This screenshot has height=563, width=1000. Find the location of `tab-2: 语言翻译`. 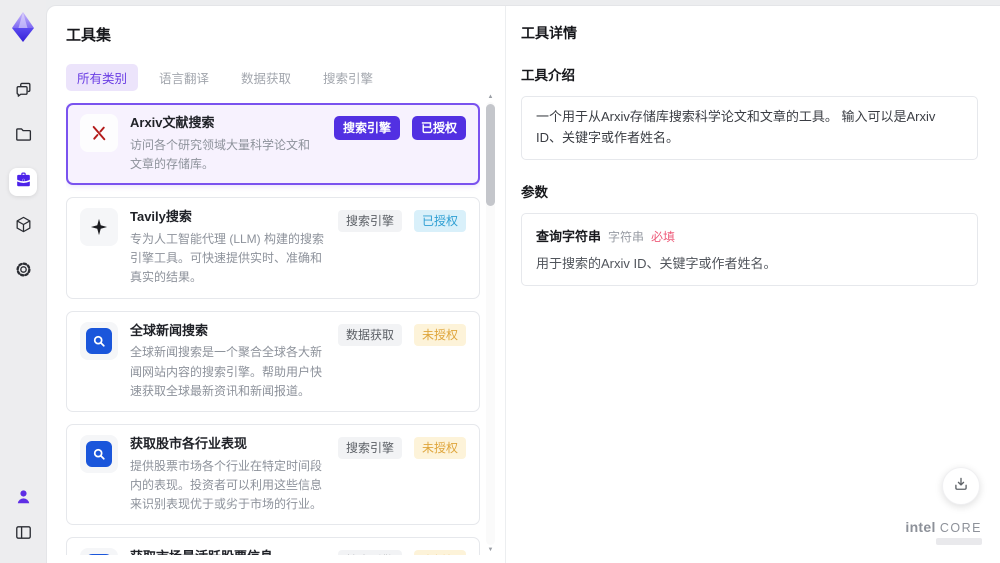

tab-2: 语言翻译 is located at coordinates (184, 77).